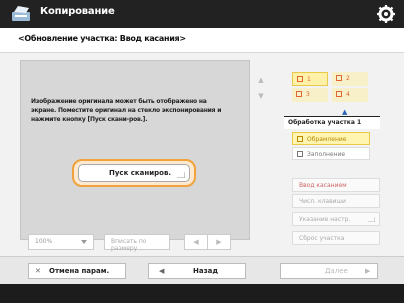 Image resolution: width=404 pixels, height=303 pixels. I want to click on reset-area-button: Сброс участка, so click(336, 238).